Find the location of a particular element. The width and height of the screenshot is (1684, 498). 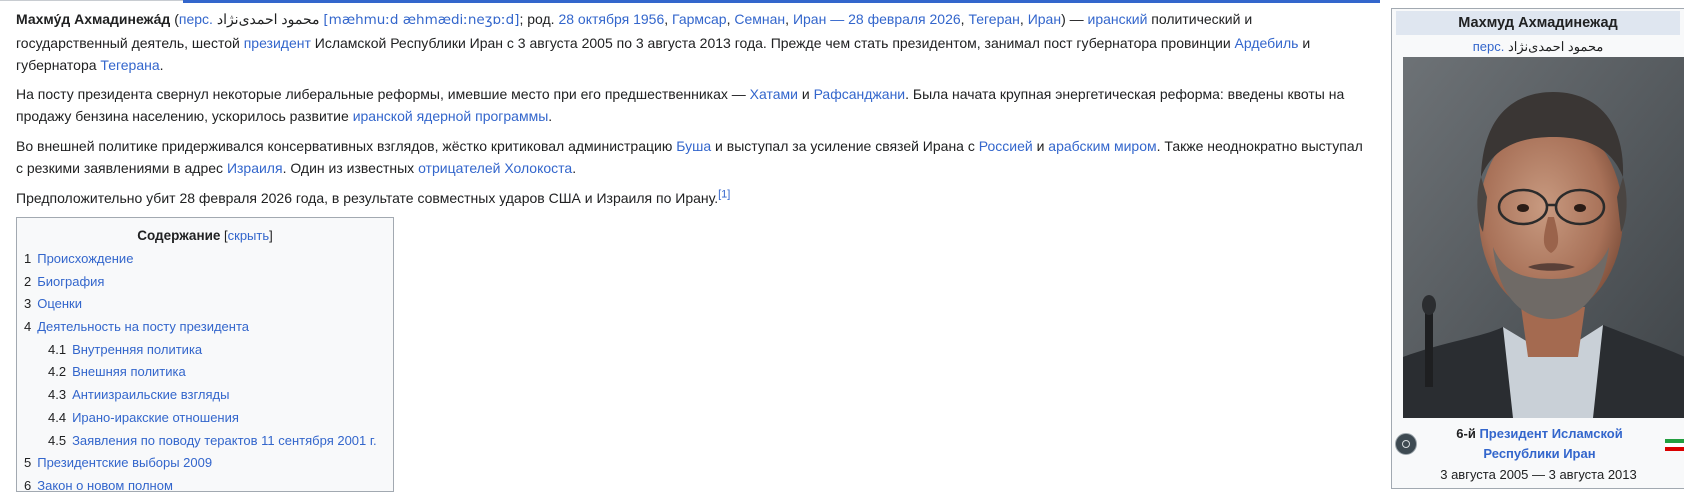

iran-flag-icon is located at coordinates (1674, 445).